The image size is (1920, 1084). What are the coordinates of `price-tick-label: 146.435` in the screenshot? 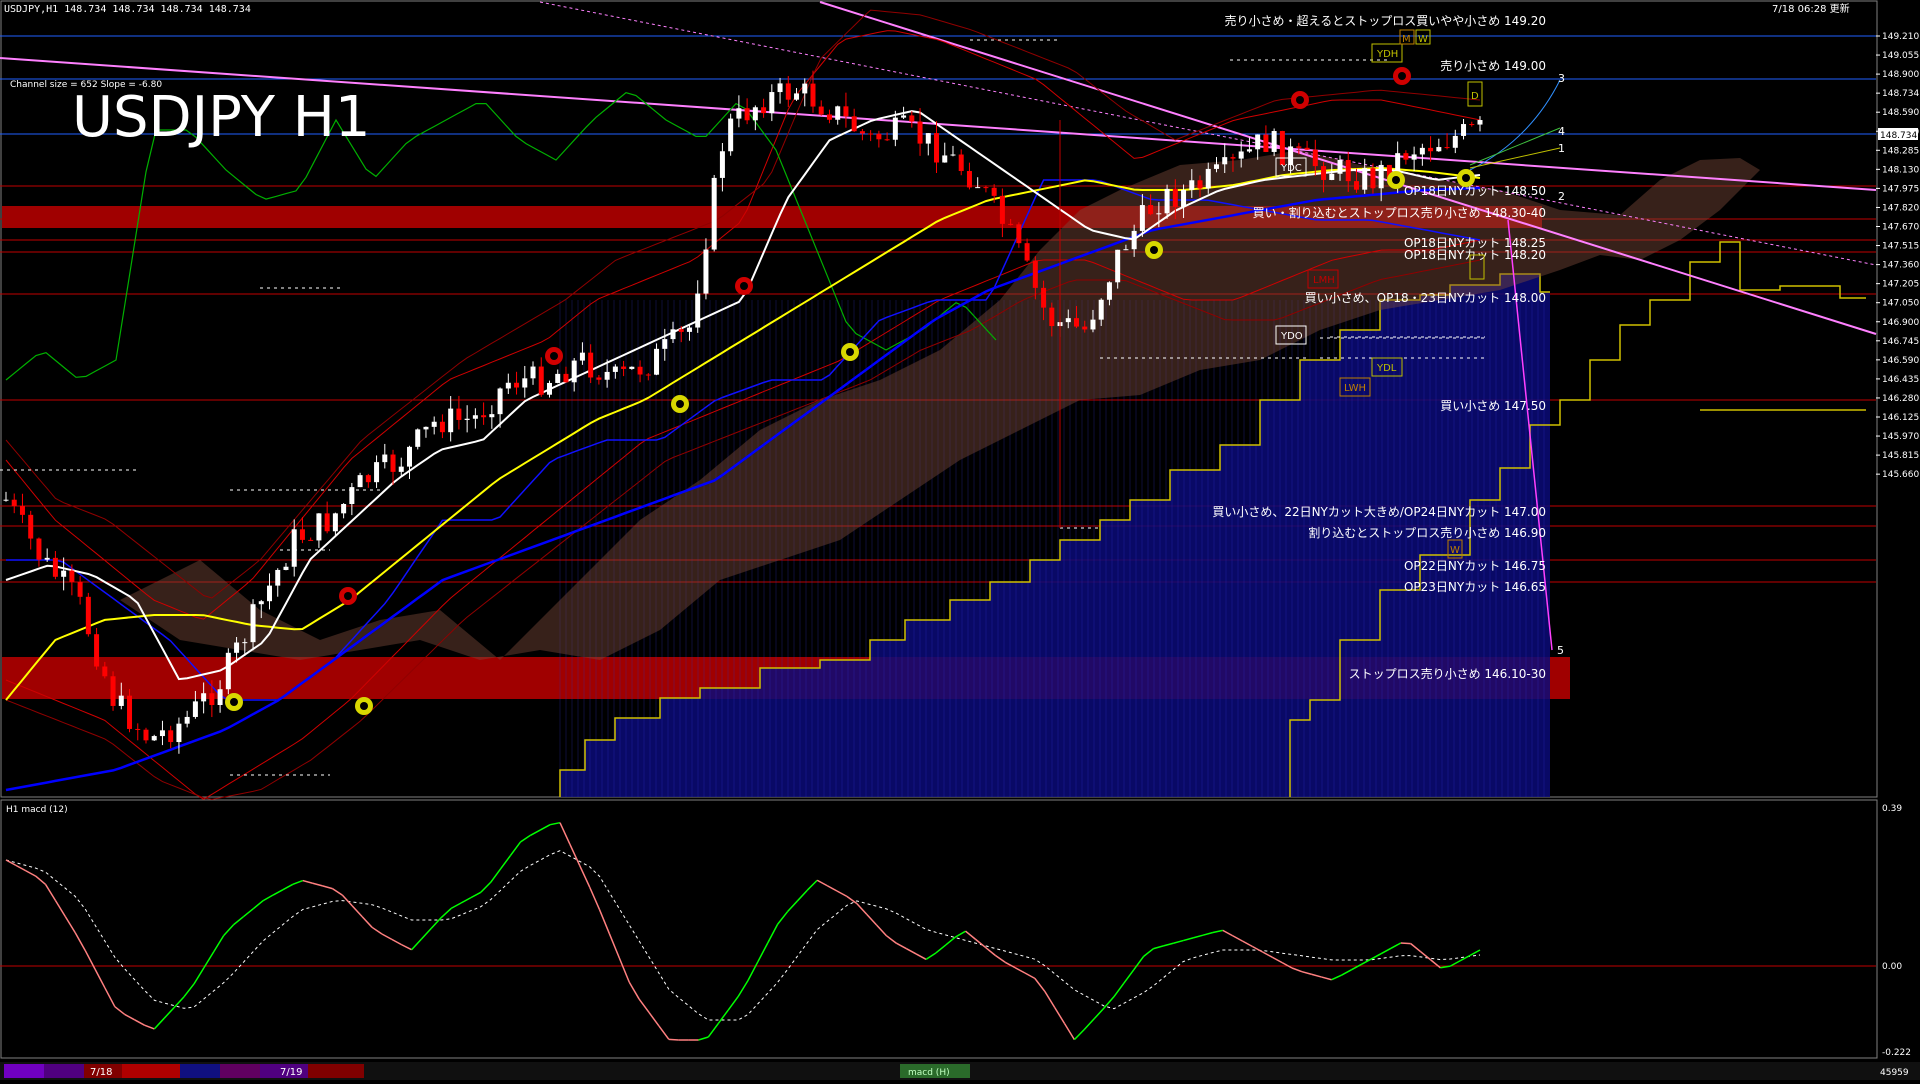 It's located at (1900, 380).